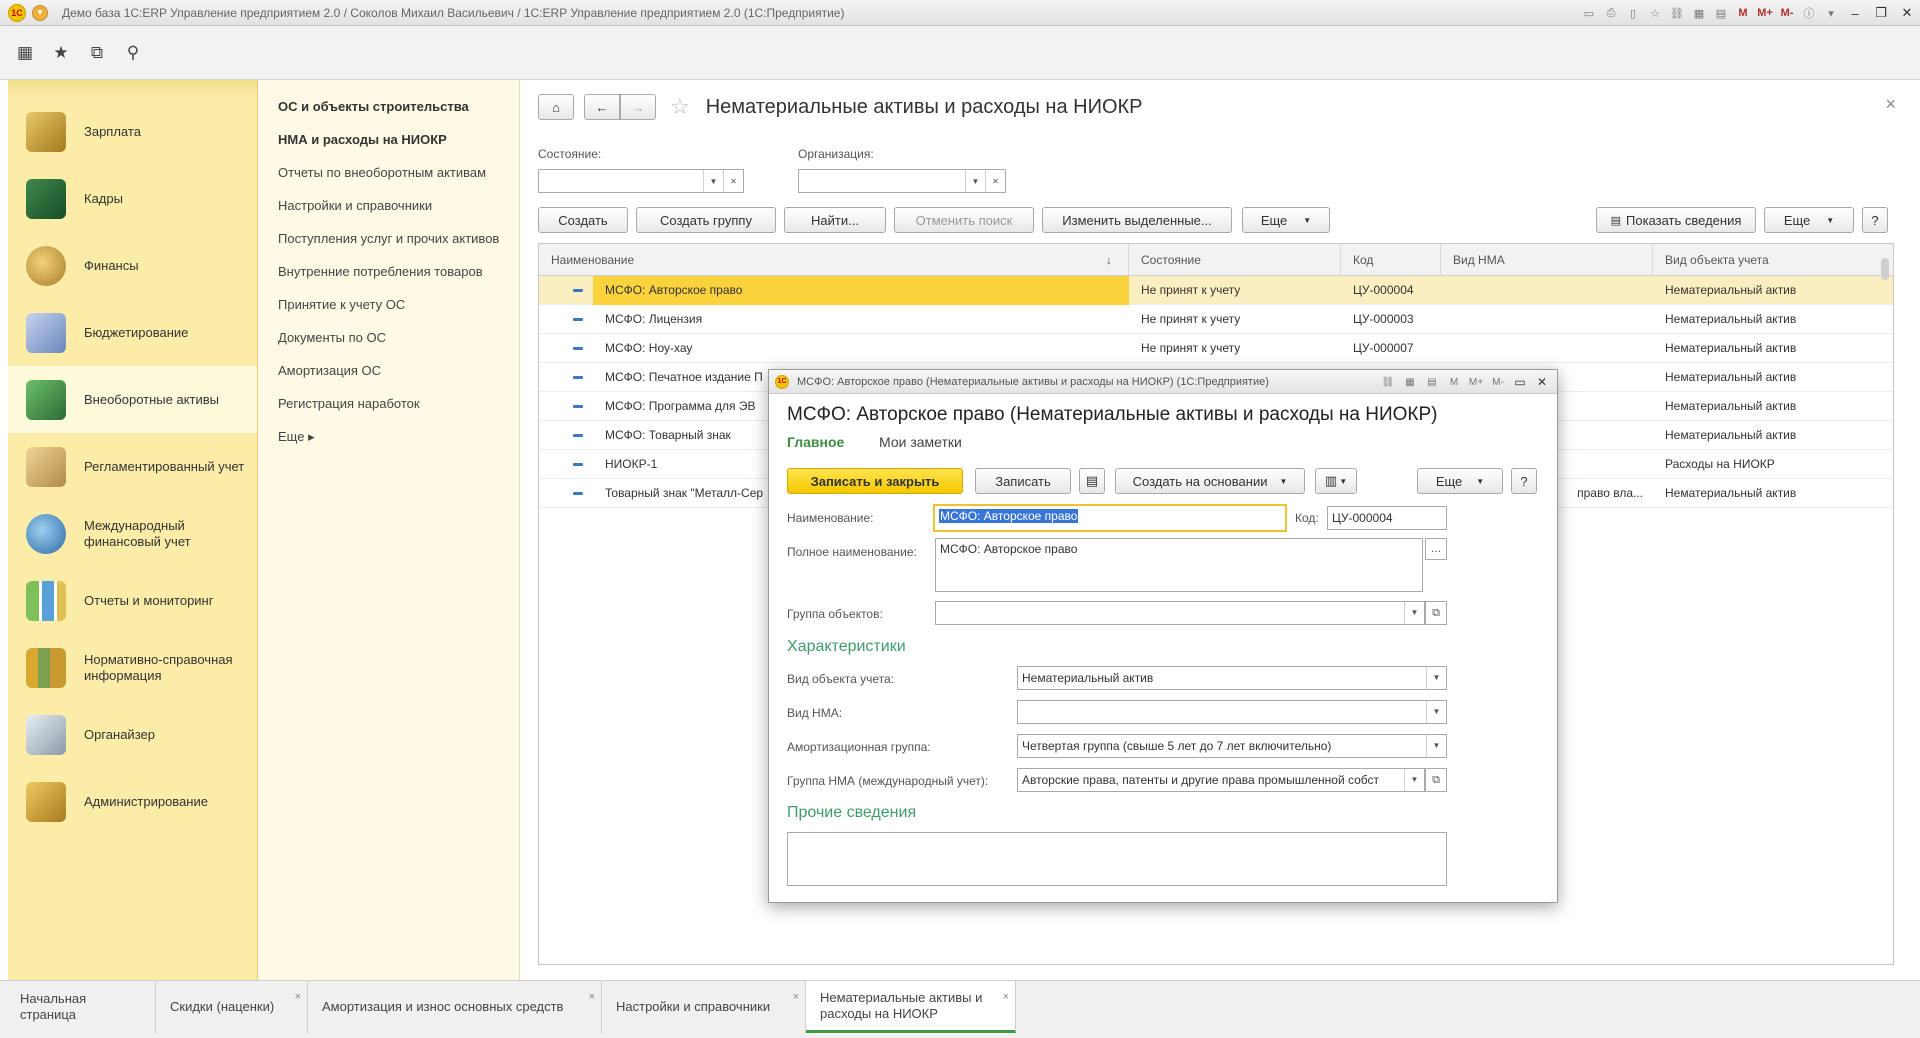 The height and width of the screenshot is (1038, 1920). I want to click on sections-scroll-top, so click(132, 89).